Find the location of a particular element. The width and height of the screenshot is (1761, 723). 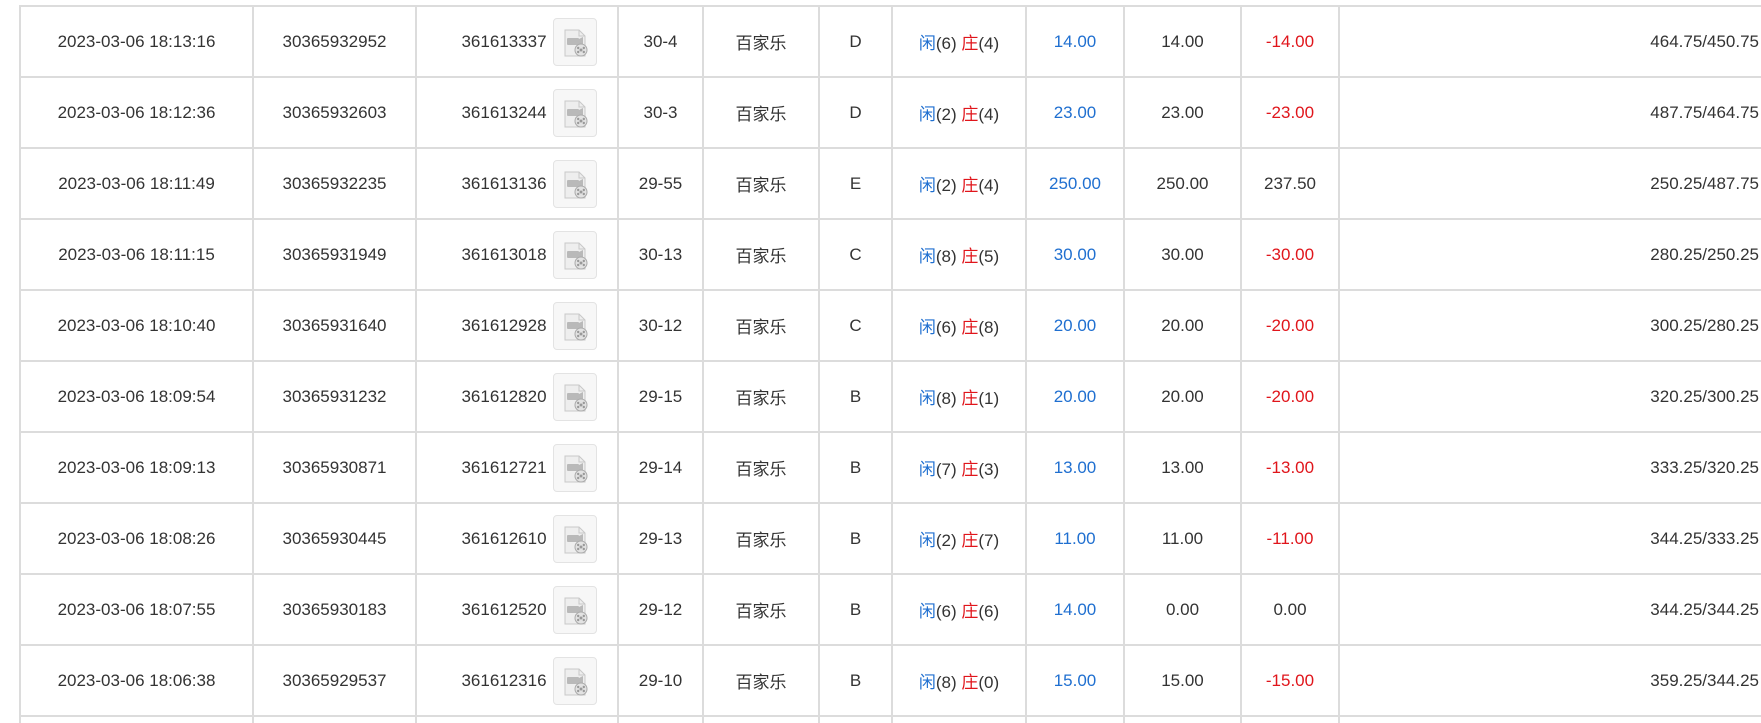

bet-amount-cell: 23.00 is located at coordinates (1075, 113).